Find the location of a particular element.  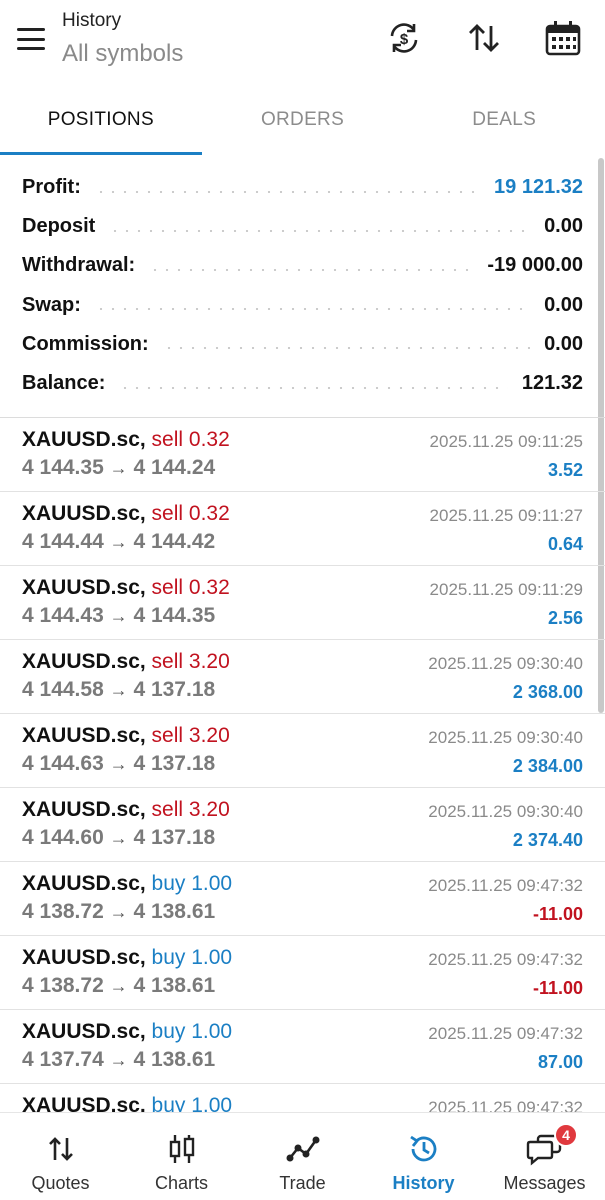

summary-row-commission: Commission: 0.00 is located at coordinates (302, 344).